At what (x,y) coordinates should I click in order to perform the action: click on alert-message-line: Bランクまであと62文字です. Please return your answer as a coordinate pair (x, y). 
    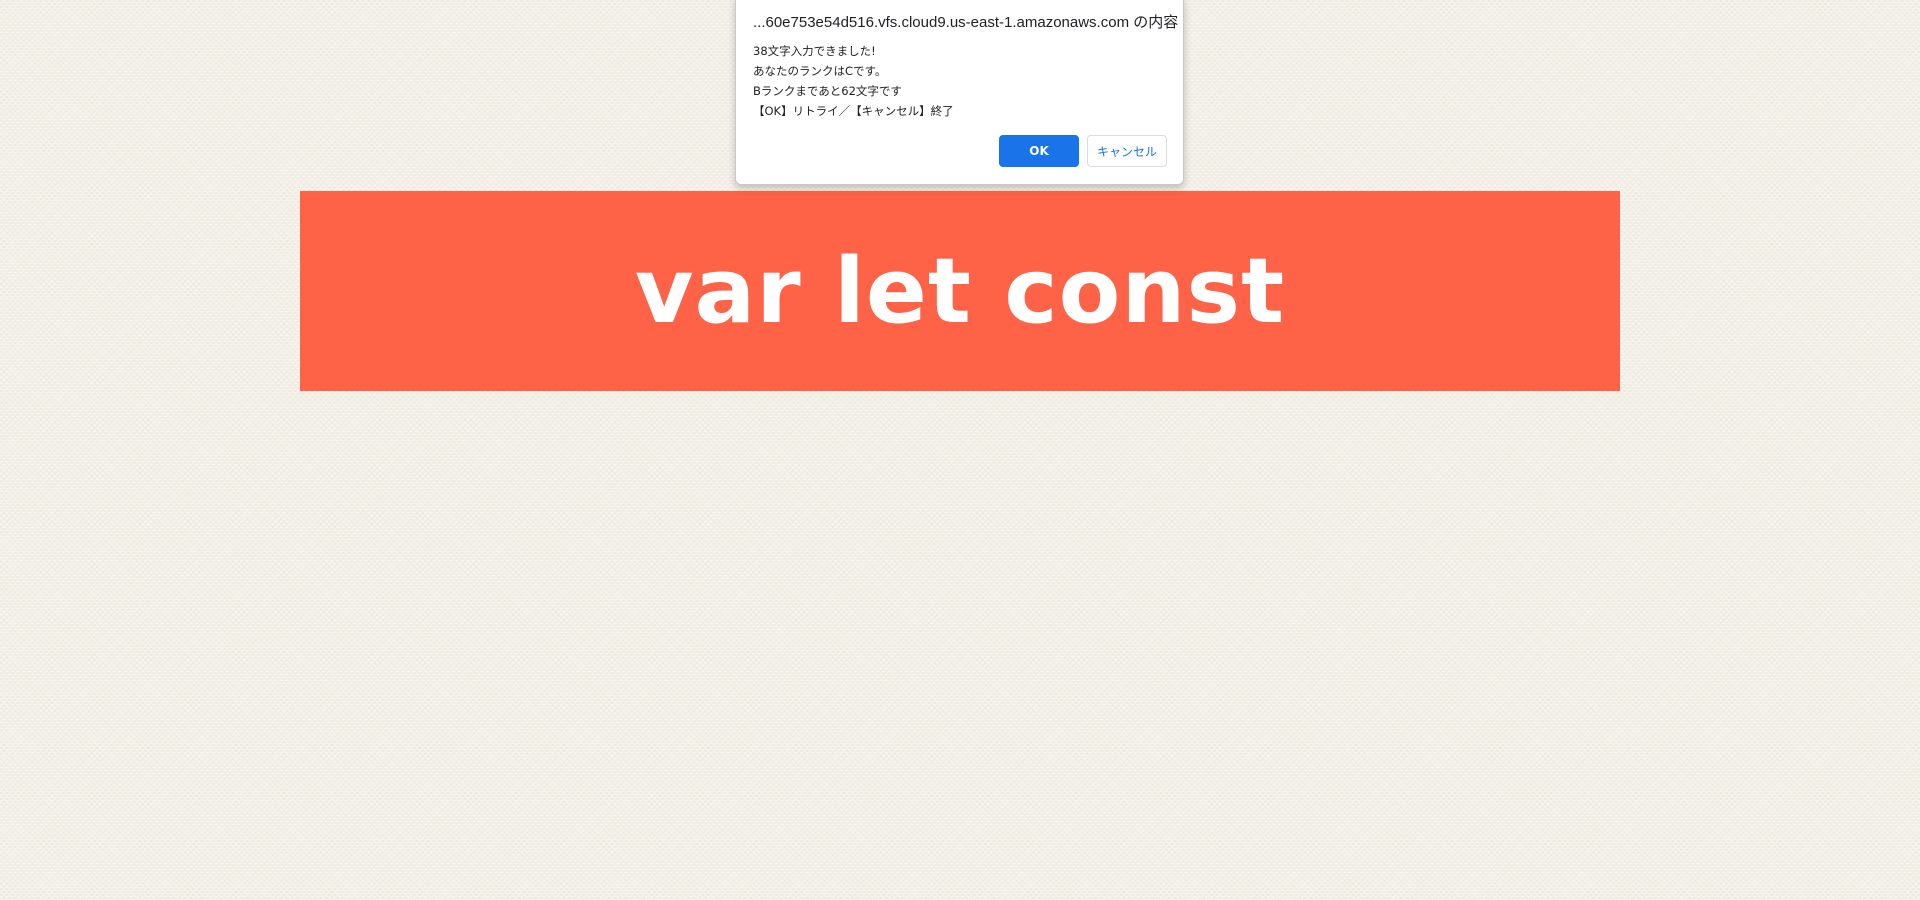
    Looking at the image, I should click on (827, 91).